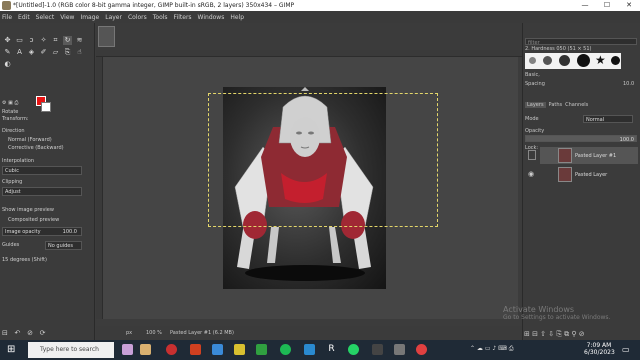  What do you see at coordinates (7, 17) in the screenshot?
I see `menu-file: File` at bounding box center [7, 17].